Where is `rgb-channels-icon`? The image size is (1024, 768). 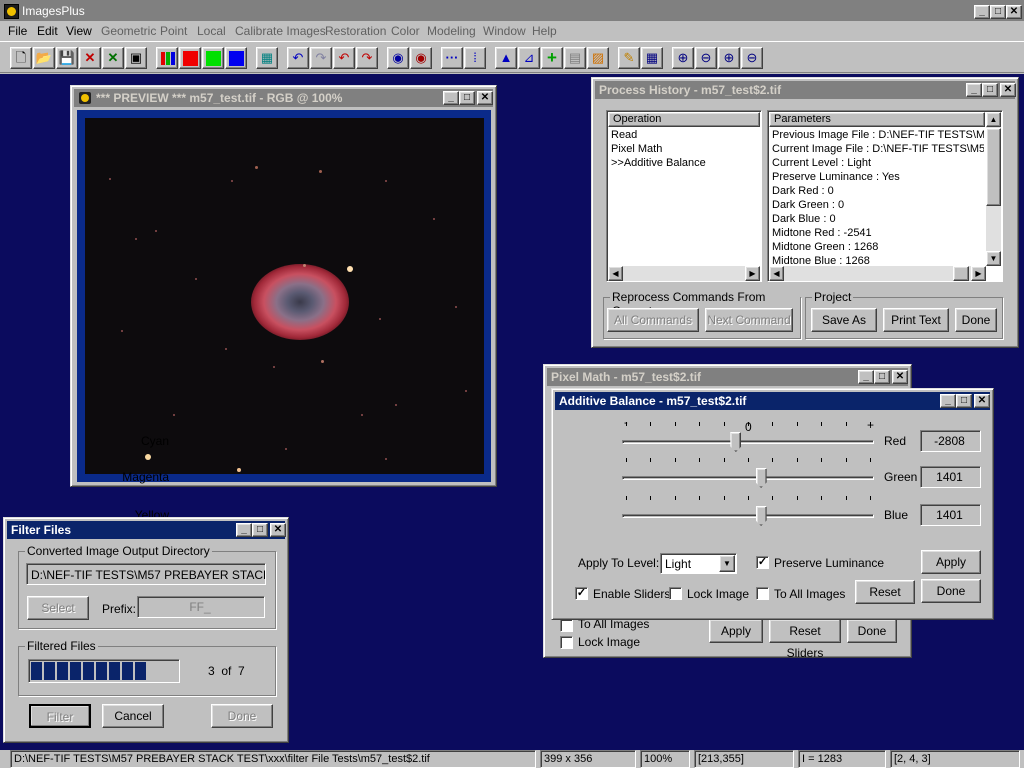 rgb-channels-icon is located at coordinates (167, 58).